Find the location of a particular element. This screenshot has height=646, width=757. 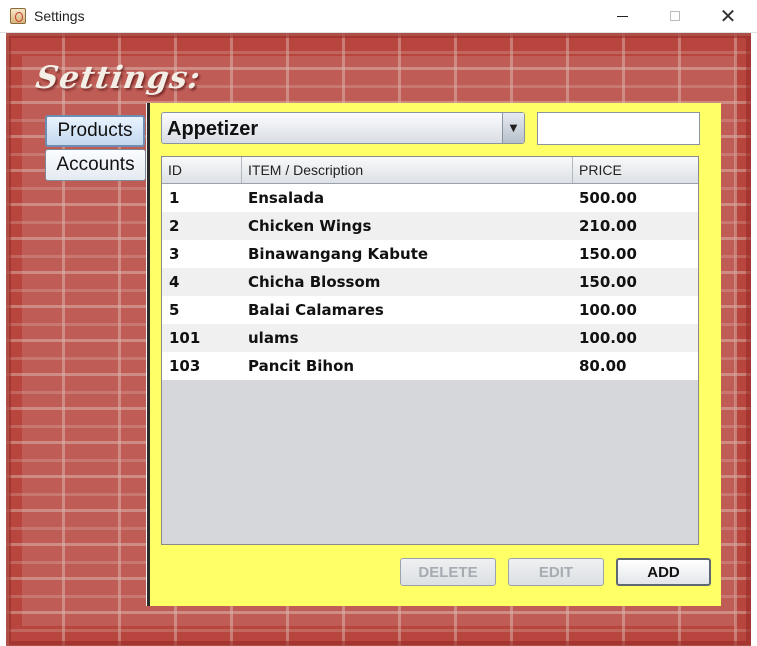

window-title: Settings is located at coordinates (59, 16).